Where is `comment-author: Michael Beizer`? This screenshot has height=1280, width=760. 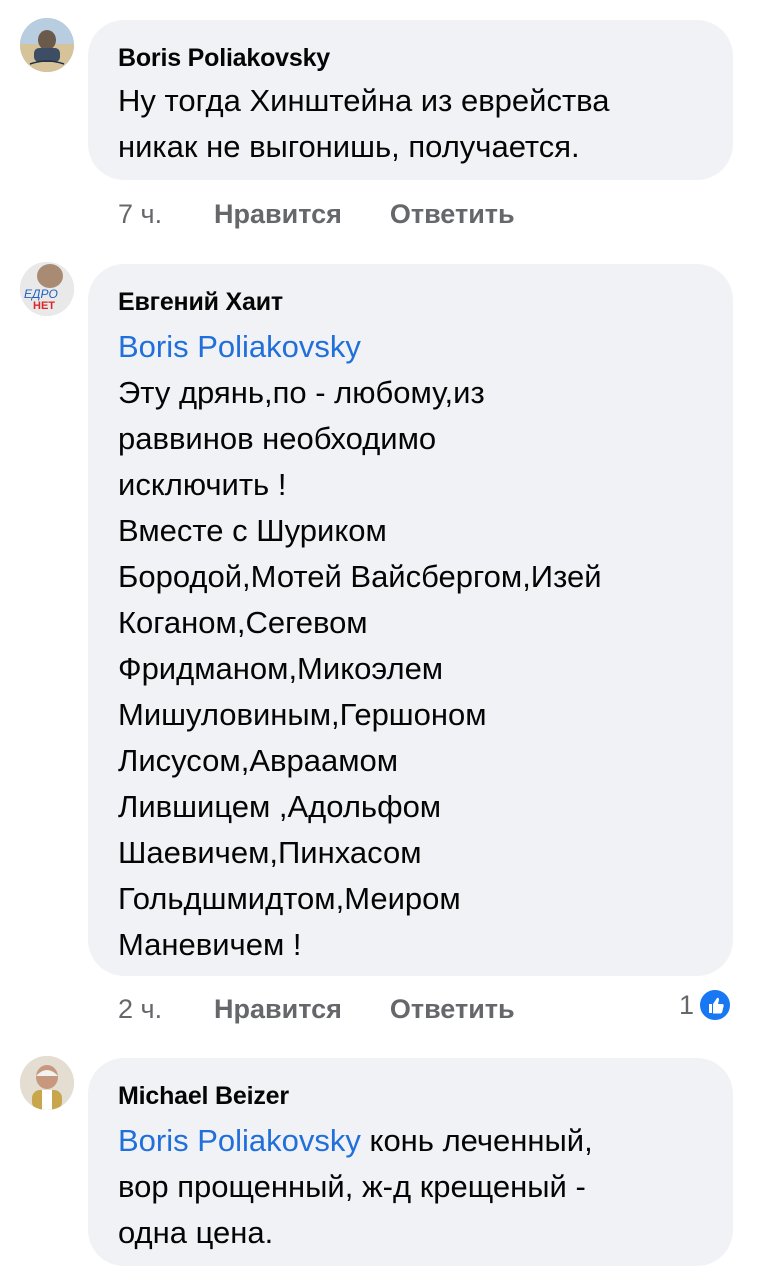
comment-author: Michael Beizer is located at coordinates (410, 1096).